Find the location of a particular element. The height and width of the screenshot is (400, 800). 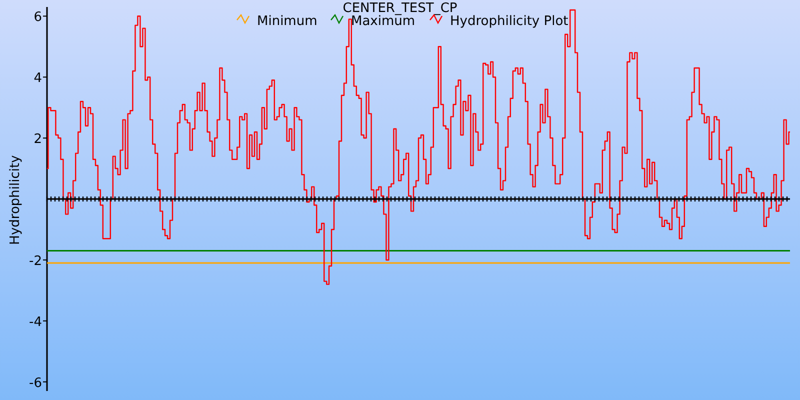

legend-label: Hydrophilicity Plot is located at coordinates (509, 21).